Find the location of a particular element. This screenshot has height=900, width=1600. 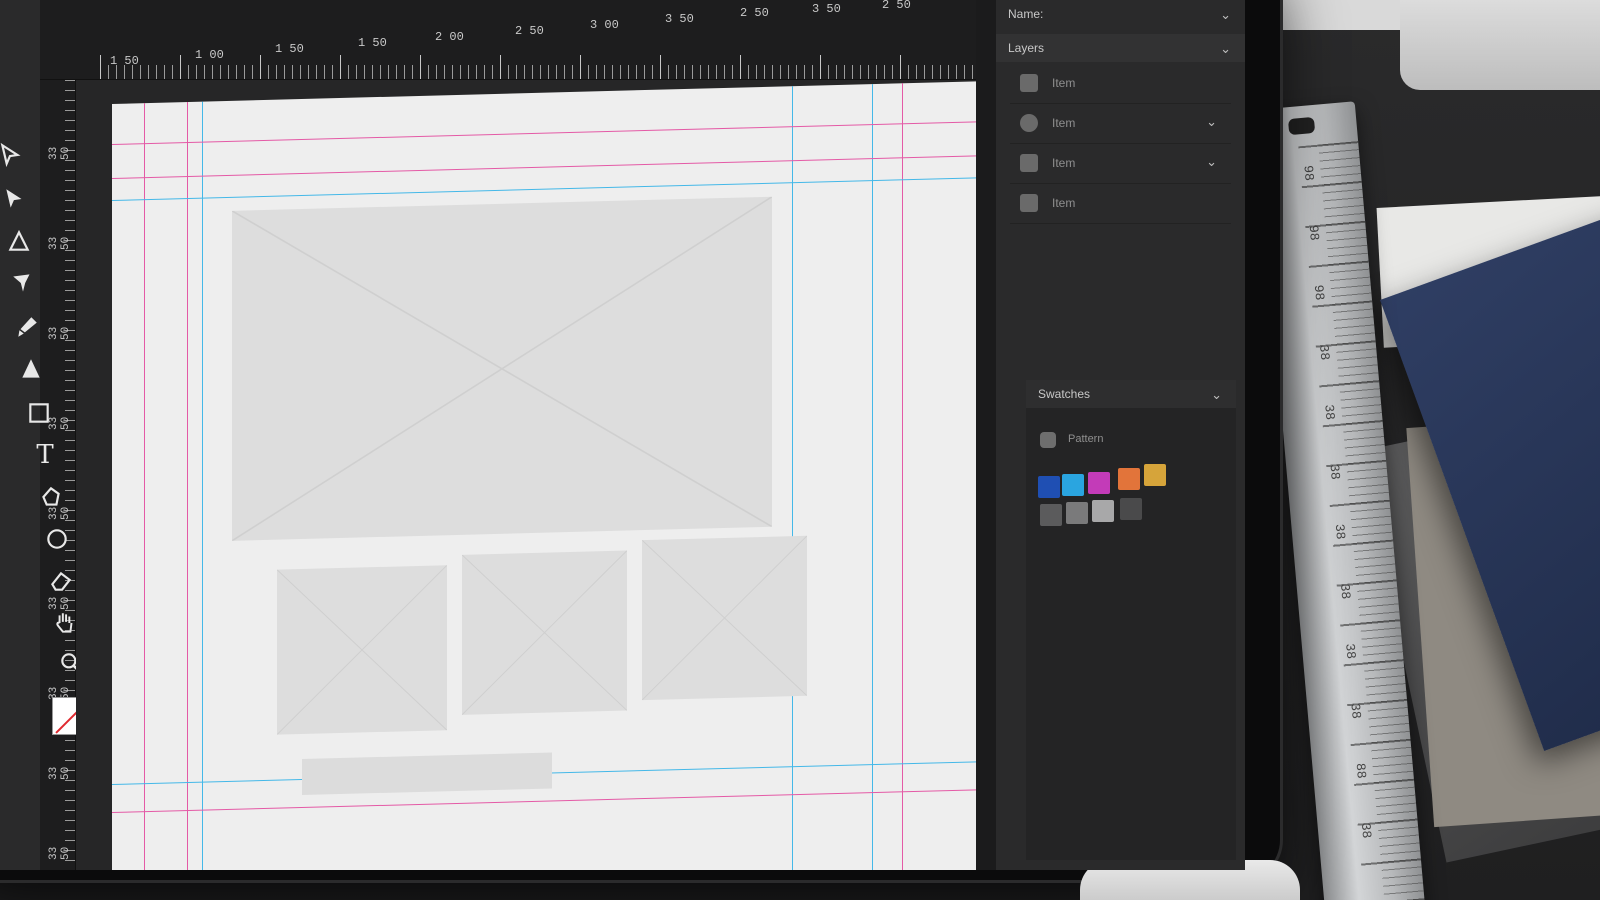

swatches-panel: Swatches ⌄ Pattern is located at coordinates (1131, 620).